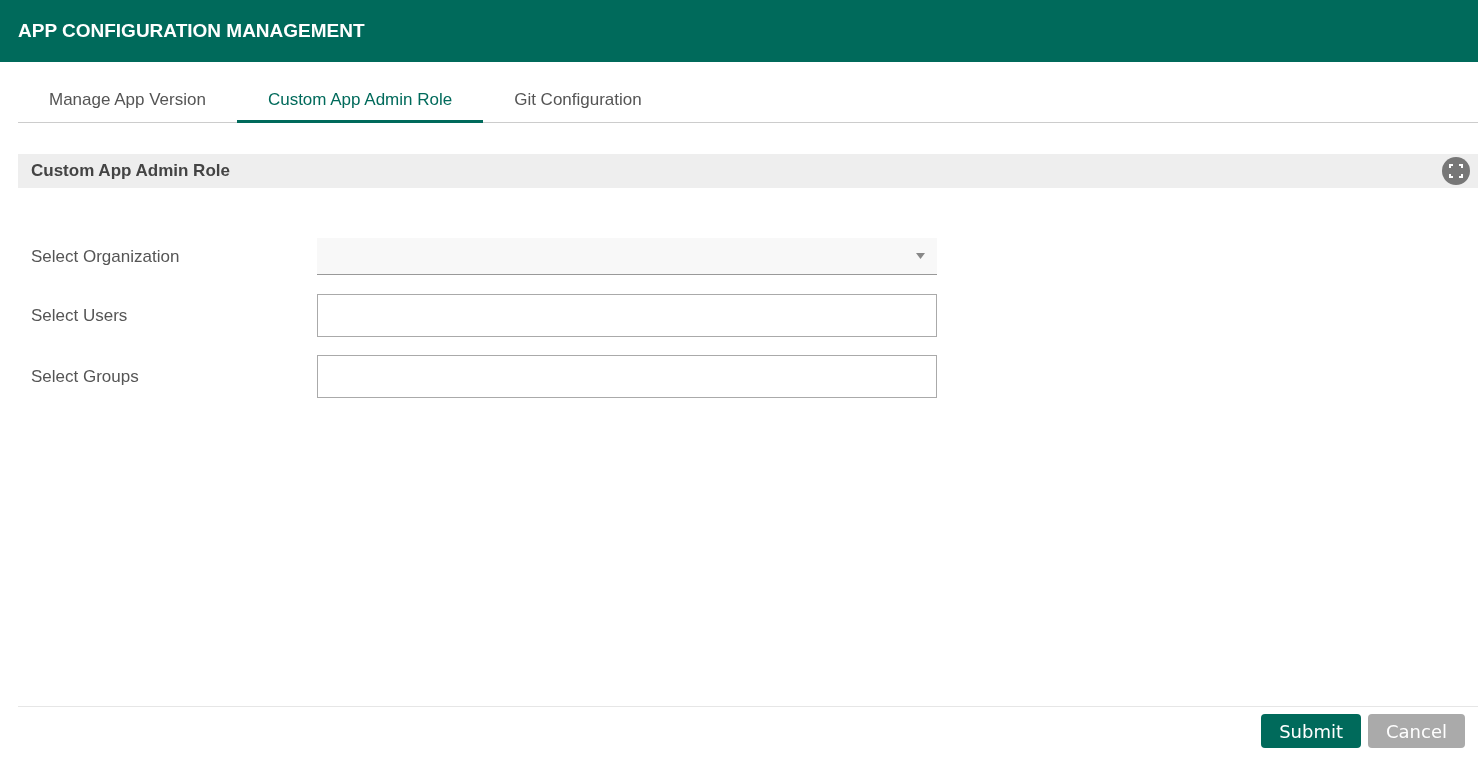  Describe the element at coordinates (627, 256) in the screenshot. I see `organization-dropdown` at that location.